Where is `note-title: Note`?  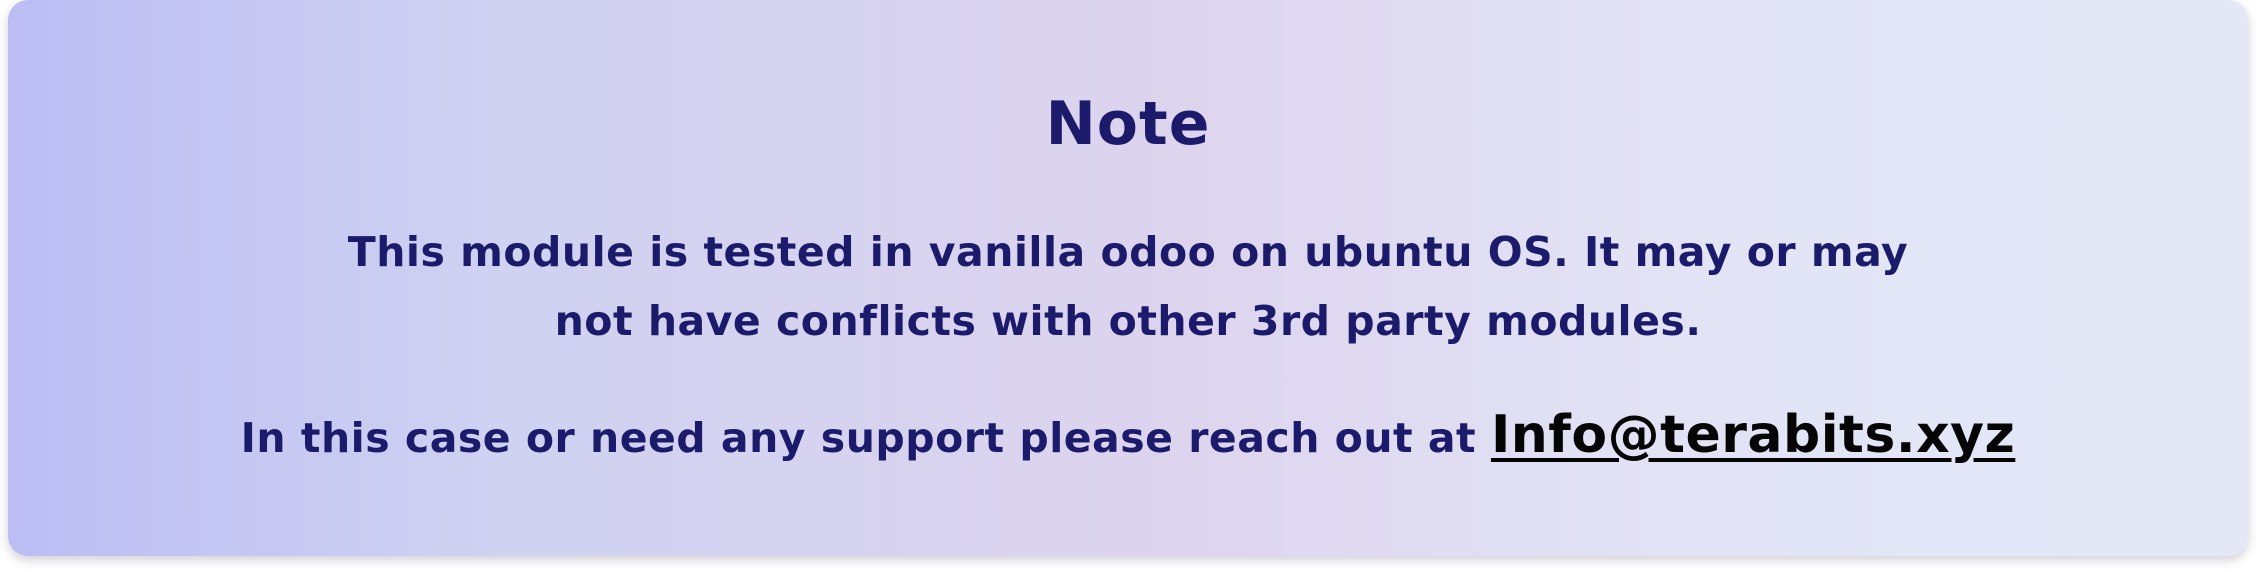
note-title: Note is located at coordinates (1128, 124).